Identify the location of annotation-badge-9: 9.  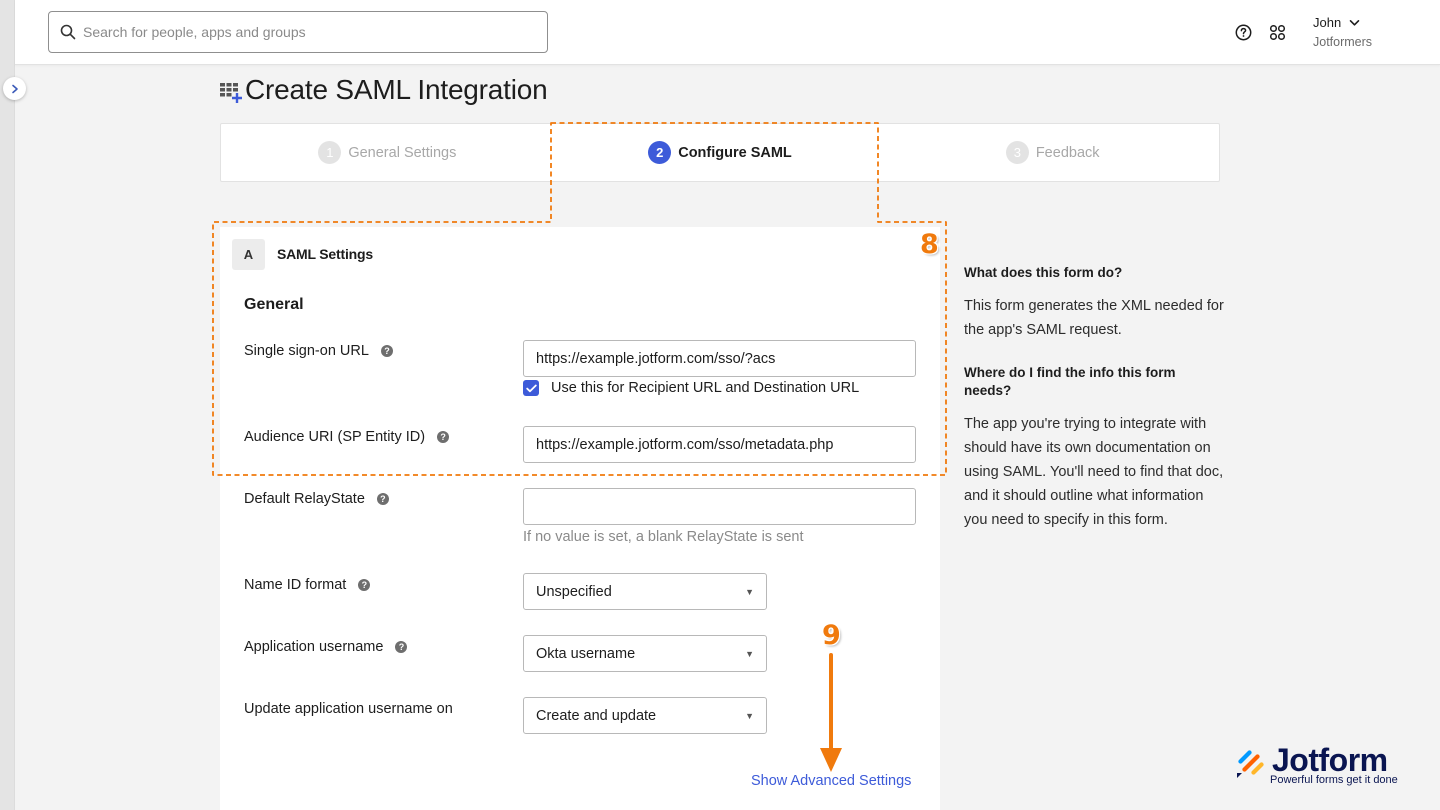
(831, 635).